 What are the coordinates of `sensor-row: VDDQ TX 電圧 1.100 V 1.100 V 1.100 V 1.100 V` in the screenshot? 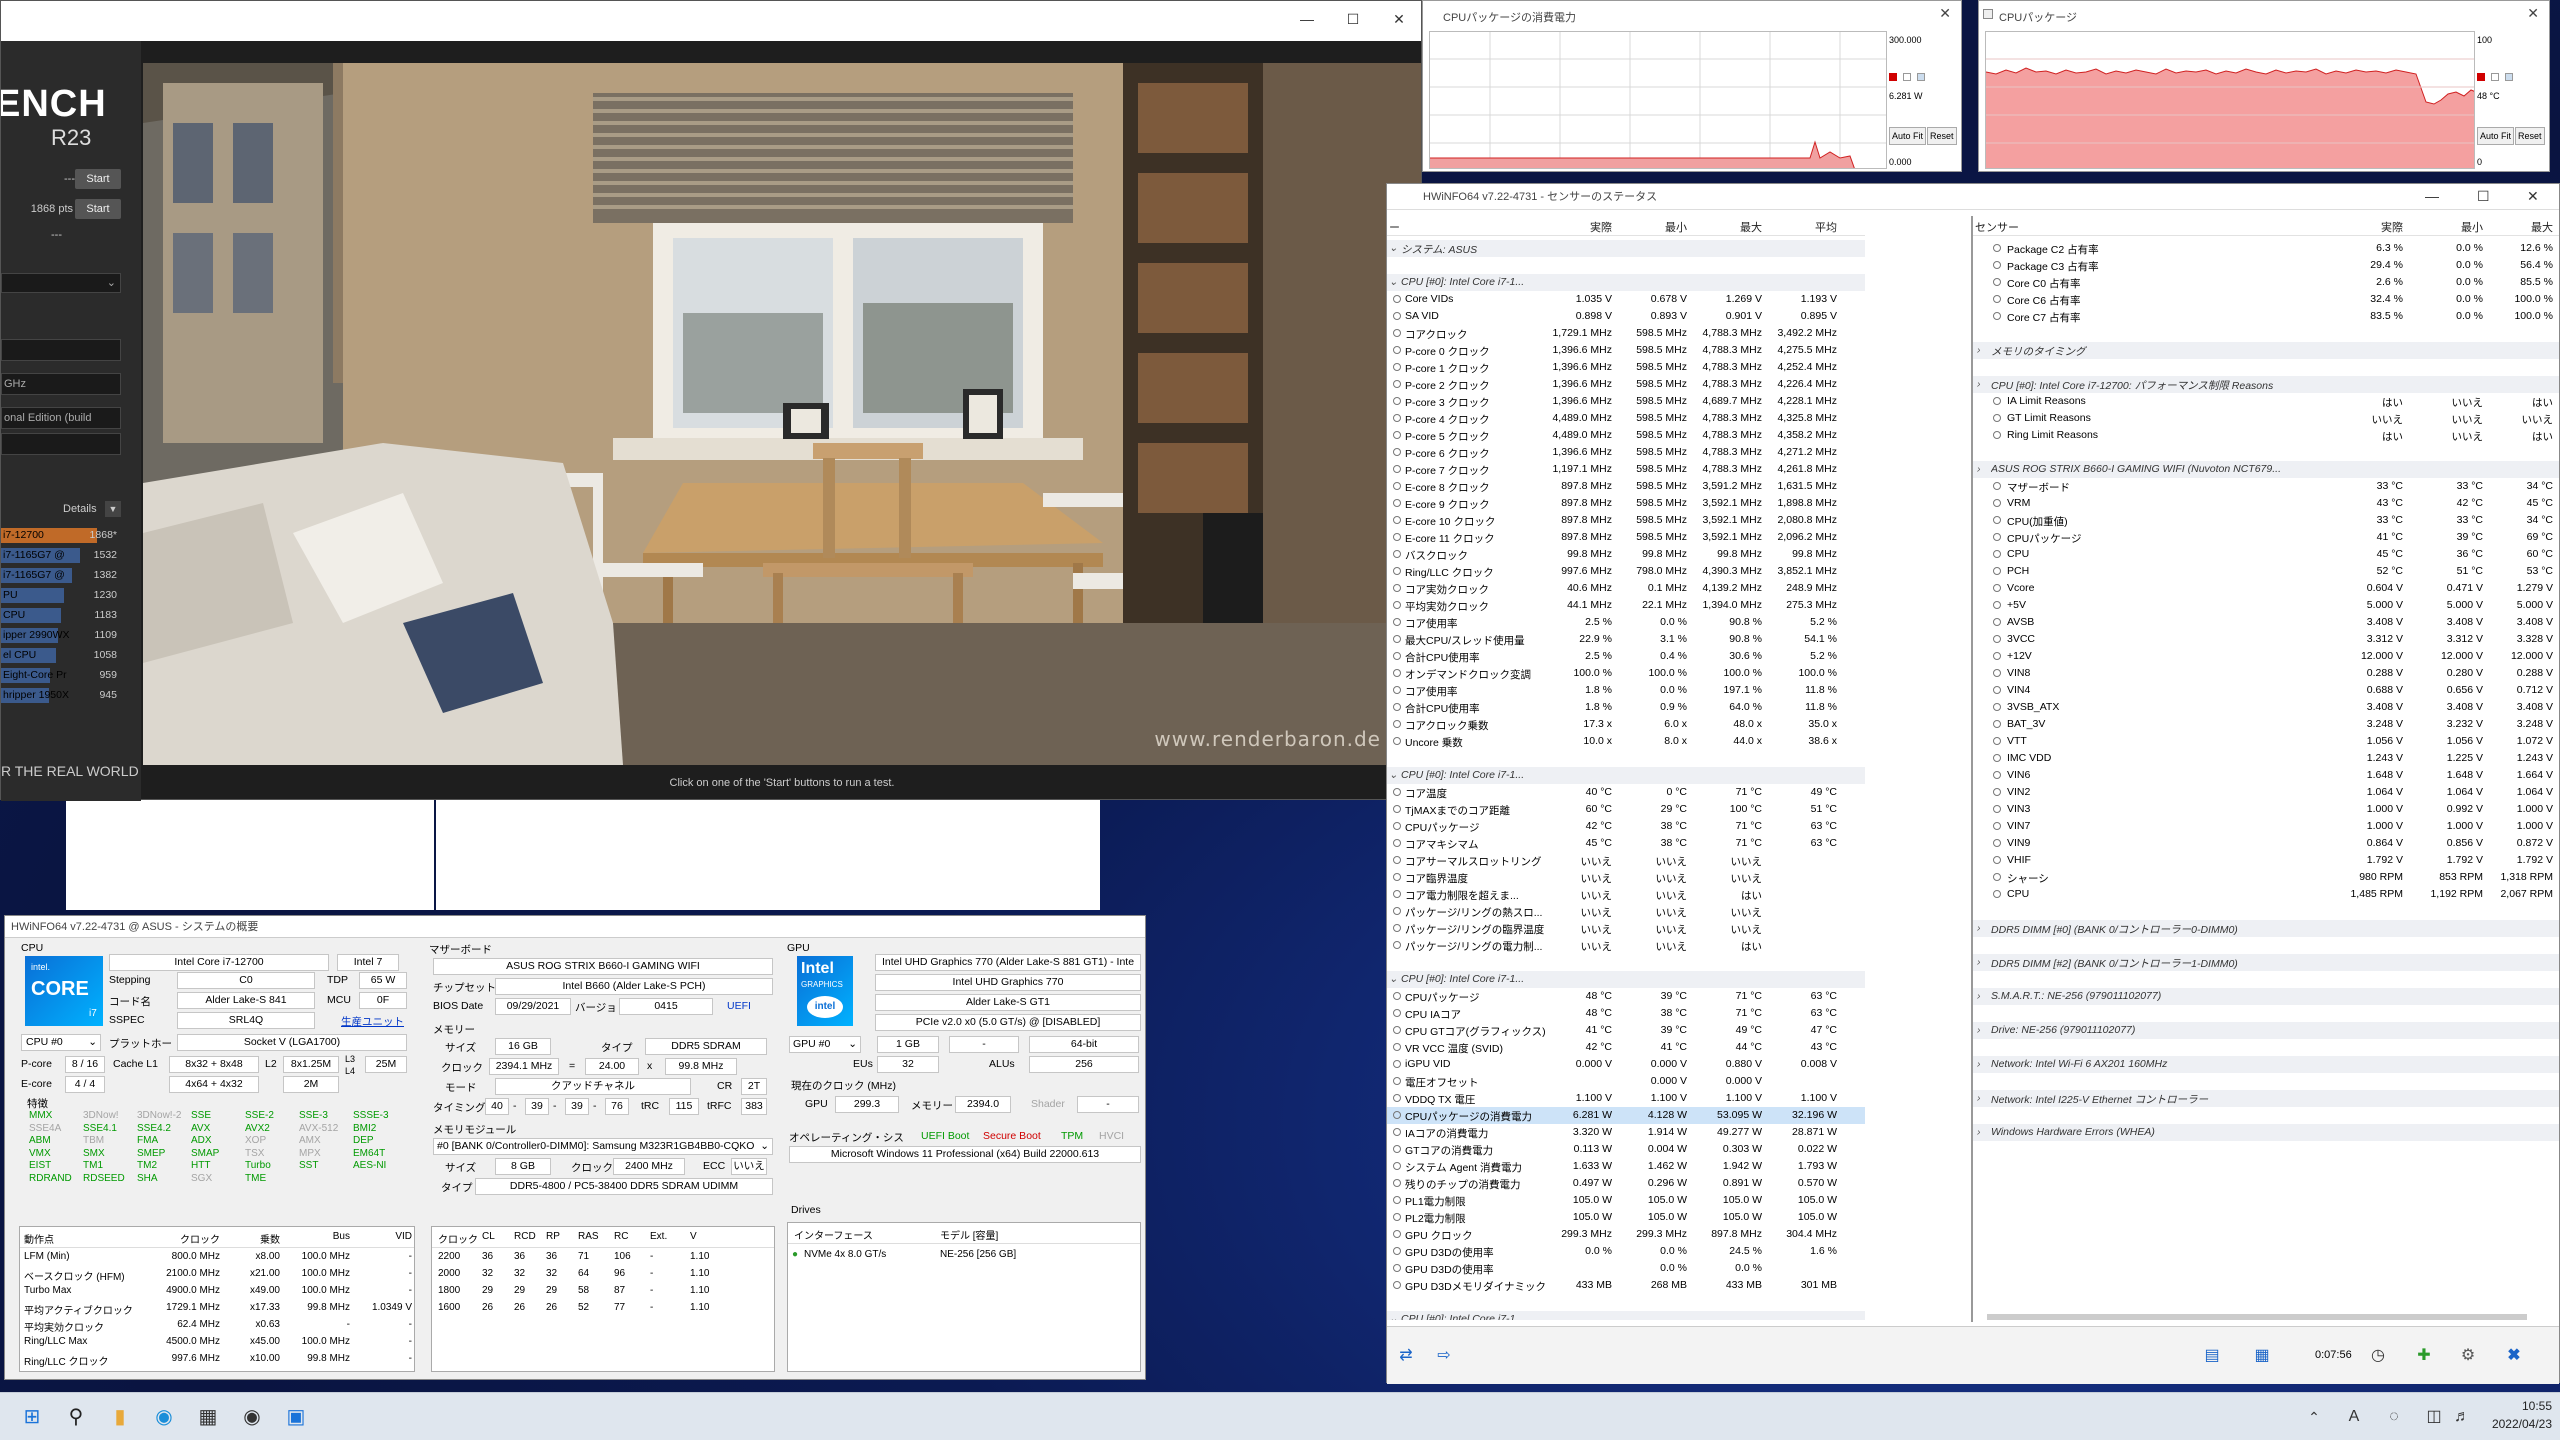 It's located at (1626, 1098).